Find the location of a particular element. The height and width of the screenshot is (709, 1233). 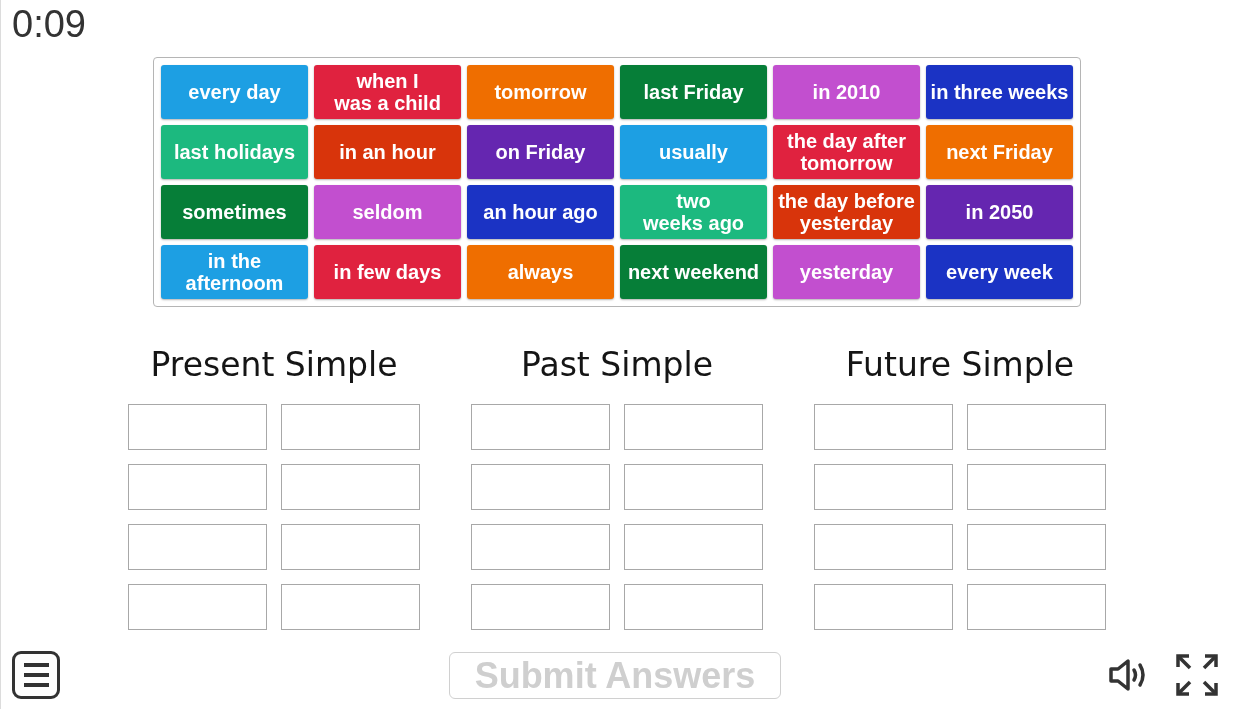

phrase-tile: every week is located at coordinates (999, 272).